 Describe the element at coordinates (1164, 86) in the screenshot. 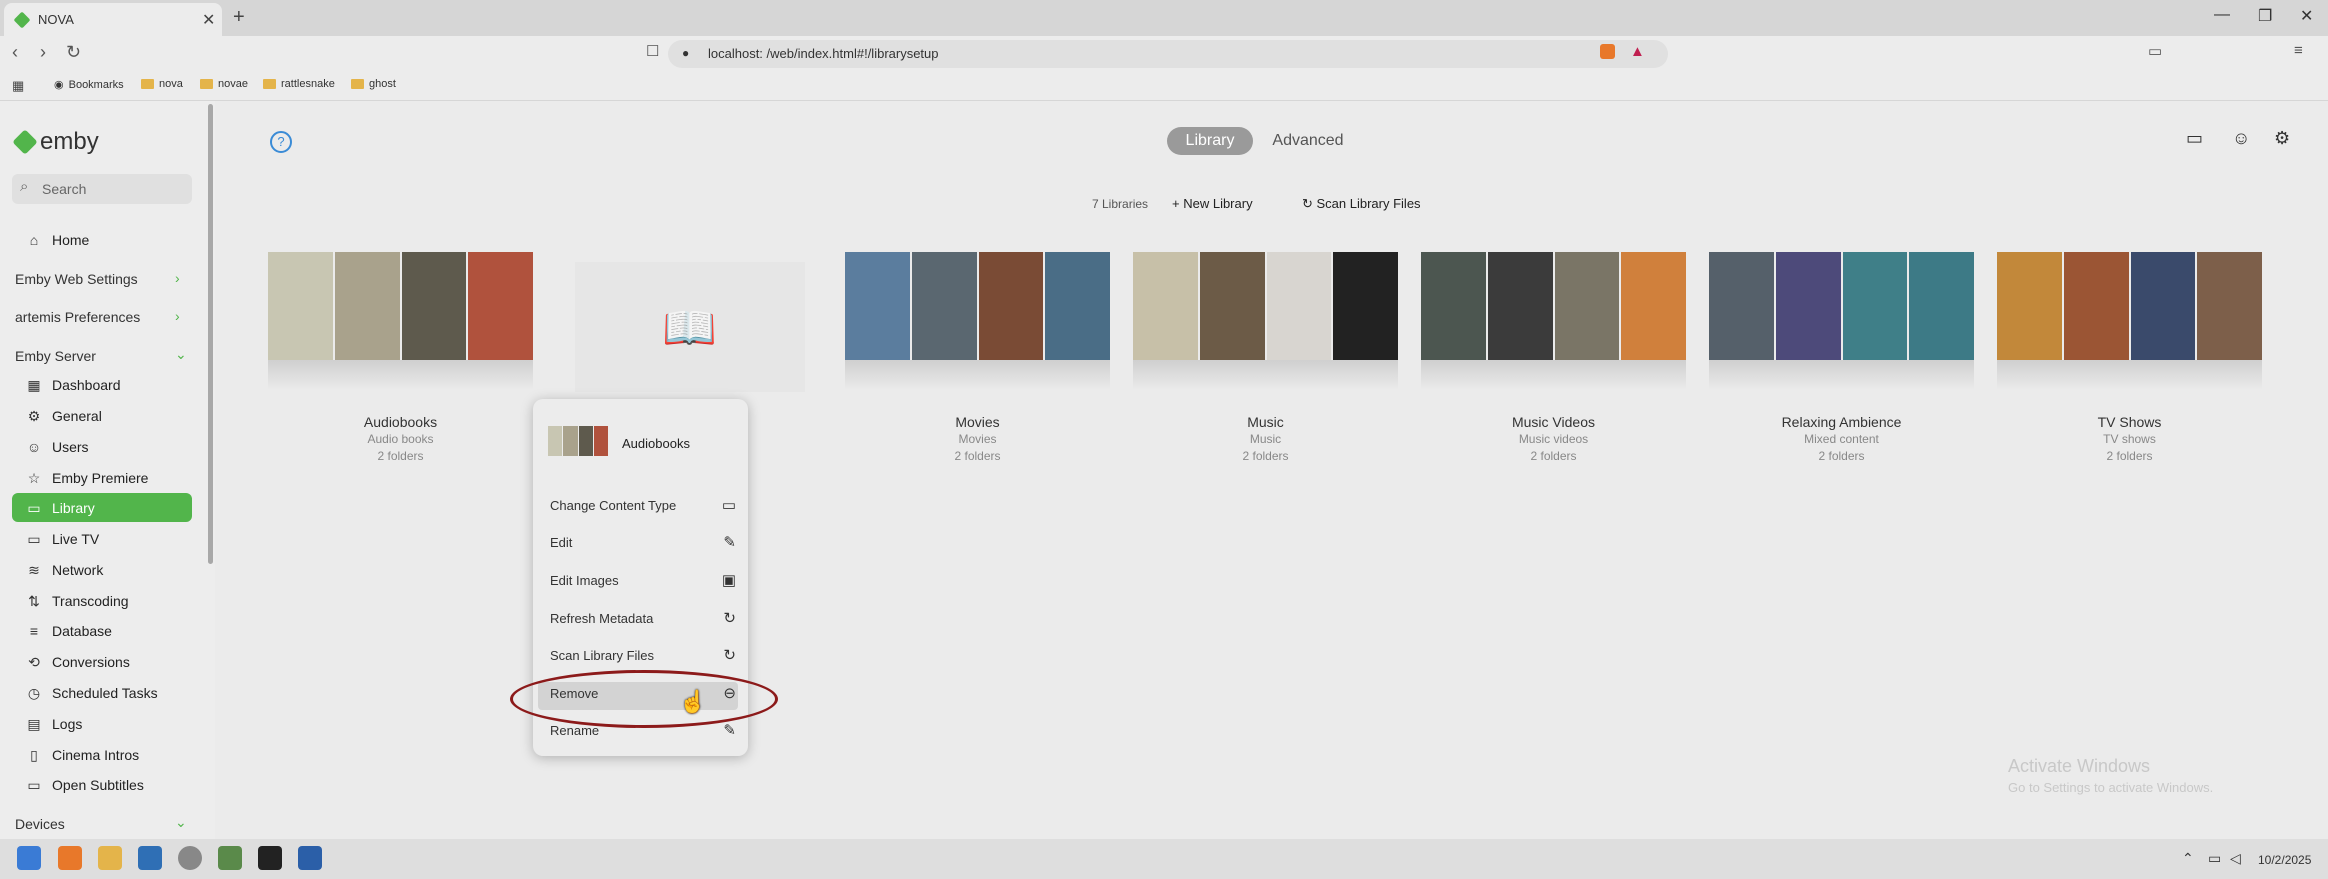

I see `bookmarks-bar` at that location.